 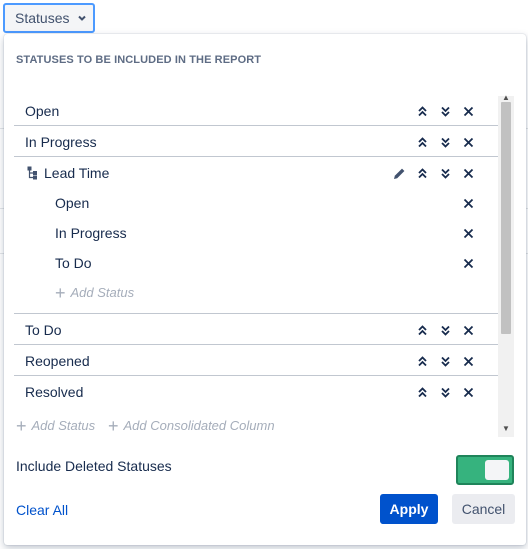 I want to click on status-label: In Progress, so click(x=61, y=141).